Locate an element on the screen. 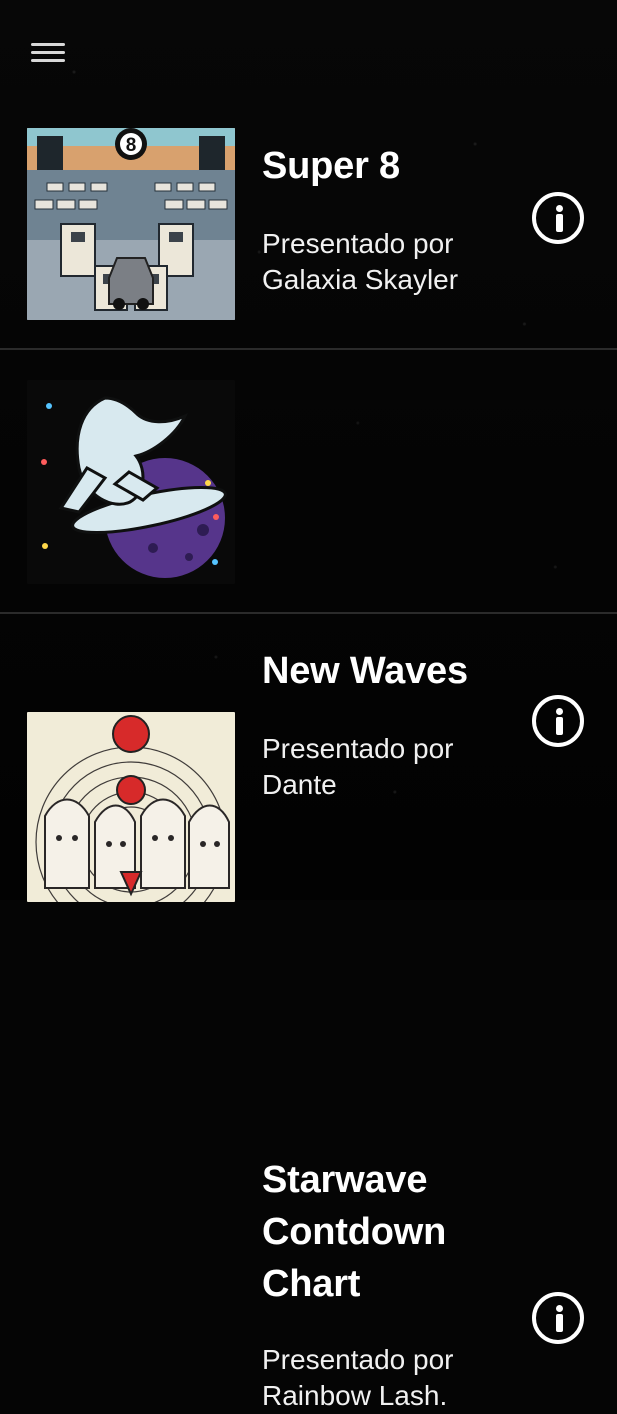 The image size is (617, 1414). top-bar is located at coordinates (308, 55).